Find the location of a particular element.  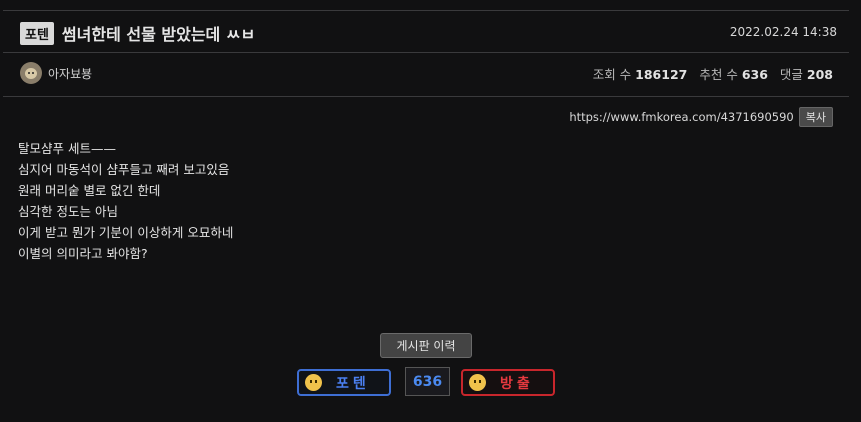

vote-count: 636 is located at coordinates (427, 381).